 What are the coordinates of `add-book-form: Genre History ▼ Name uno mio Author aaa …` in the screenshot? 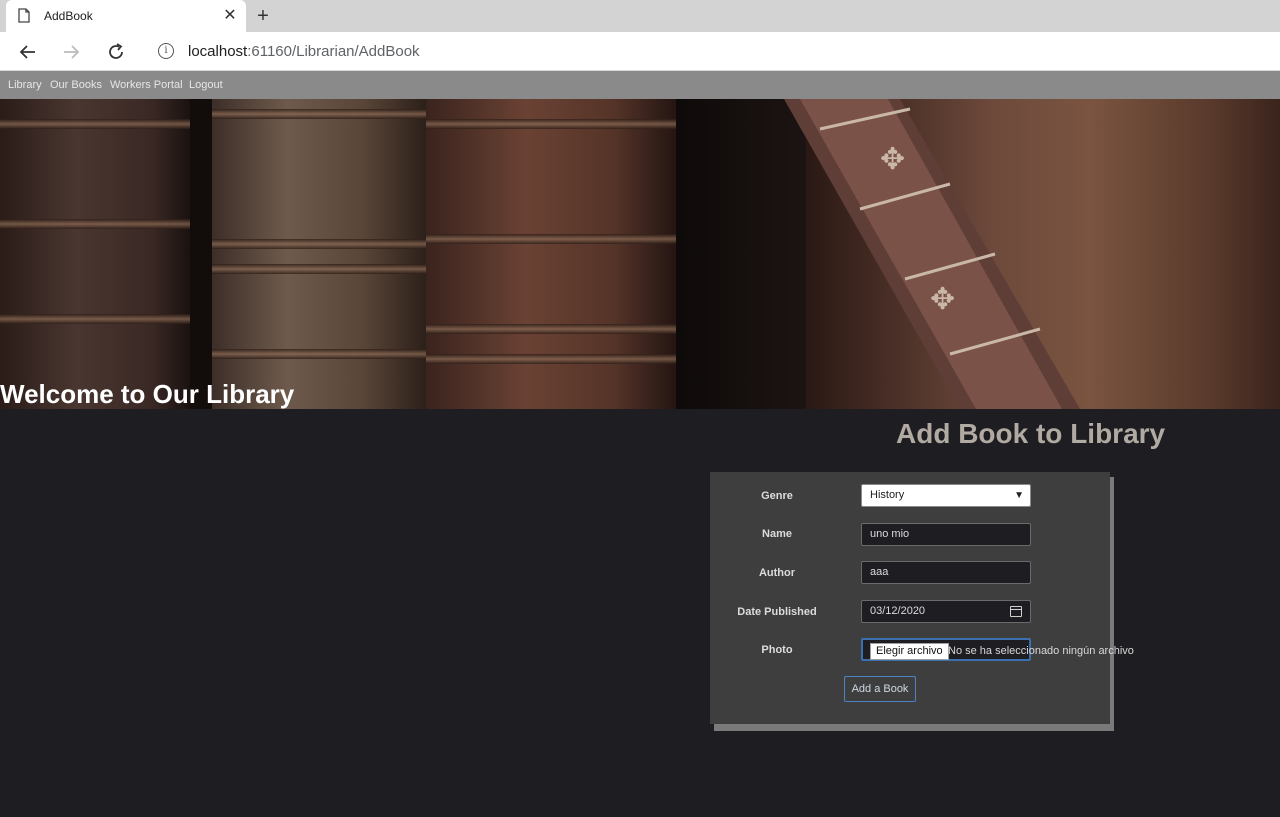 It's located at (922, 598).